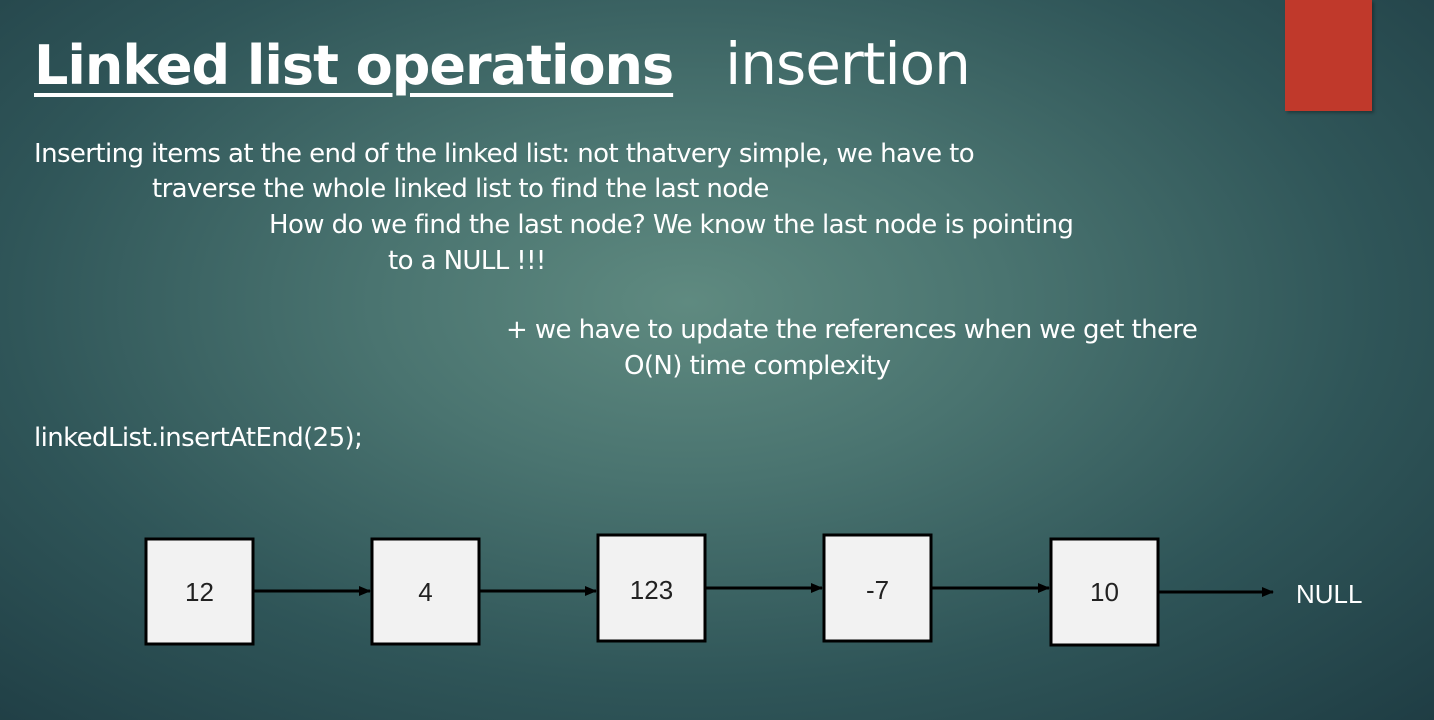  I want to click on node-value: 12, so click(199, 592).